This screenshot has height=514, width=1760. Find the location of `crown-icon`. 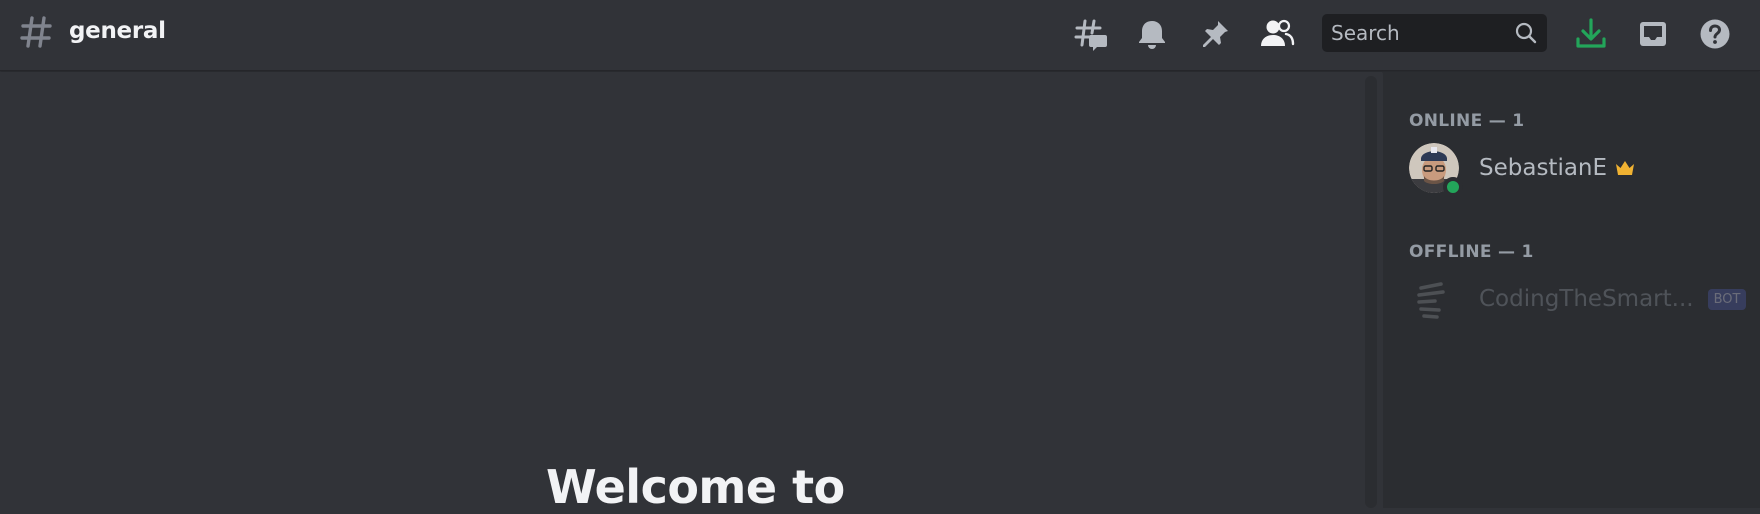

crown-icon is located at coordinates (1625, 168).